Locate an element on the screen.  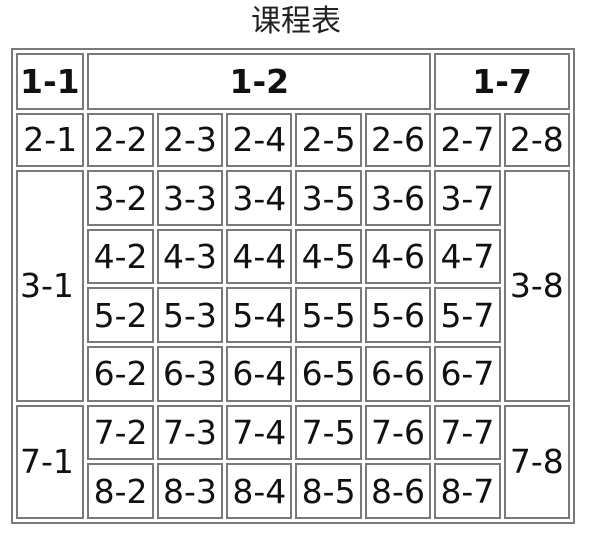
table-cell: 8-4 is located at coordinates (259, 491).